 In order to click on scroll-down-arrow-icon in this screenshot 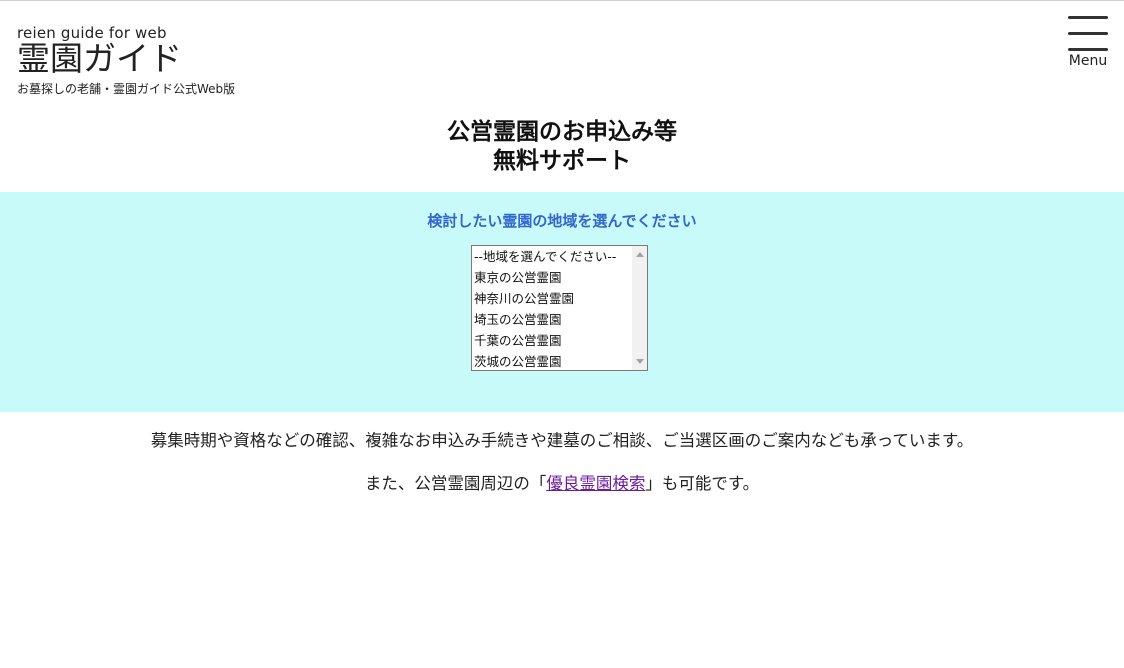, I will do `click(640, 361)`.